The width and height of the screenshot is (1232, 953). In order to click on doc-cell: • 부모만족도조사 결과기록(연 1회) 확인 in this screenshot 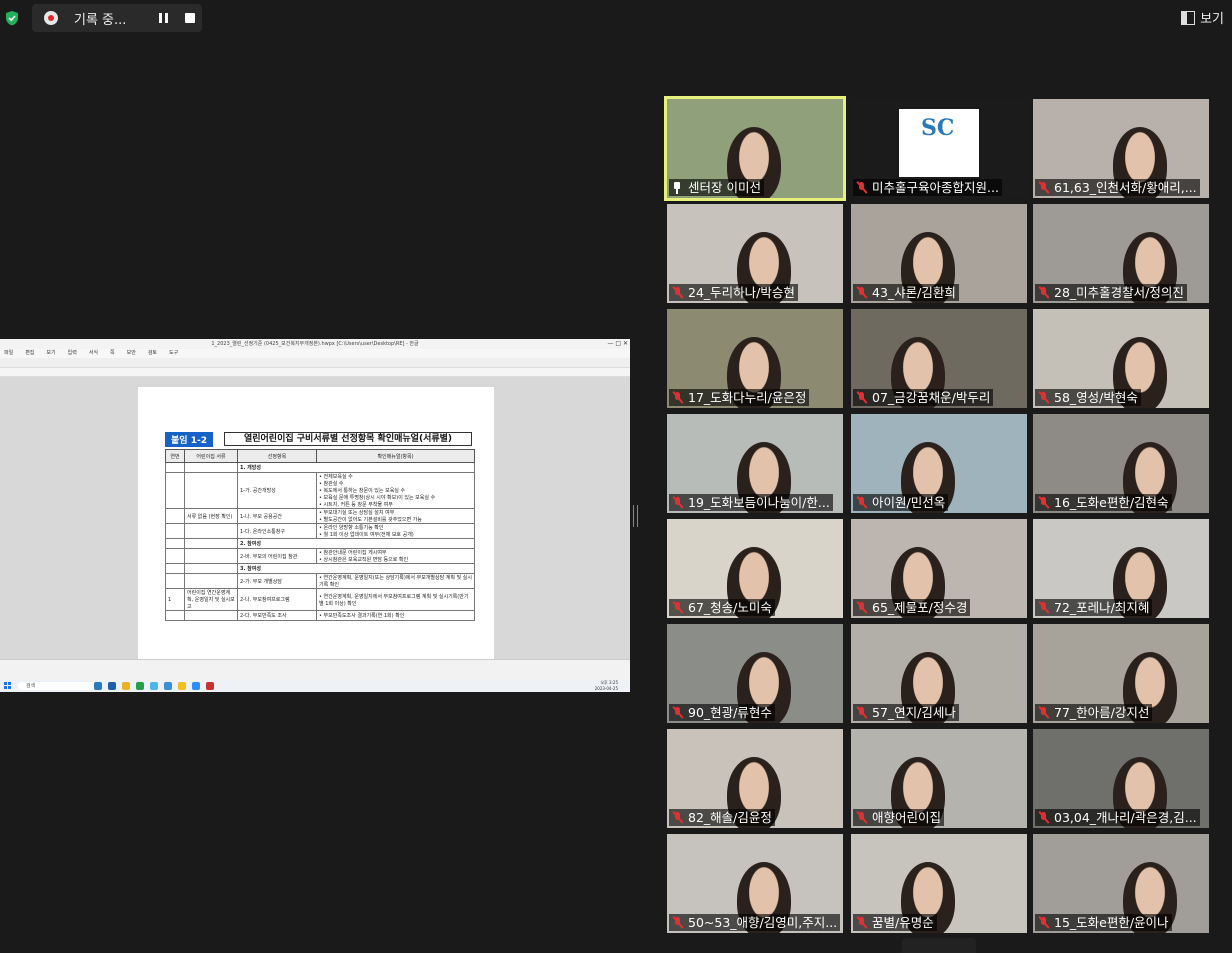, I will do `click(395, 615)`.